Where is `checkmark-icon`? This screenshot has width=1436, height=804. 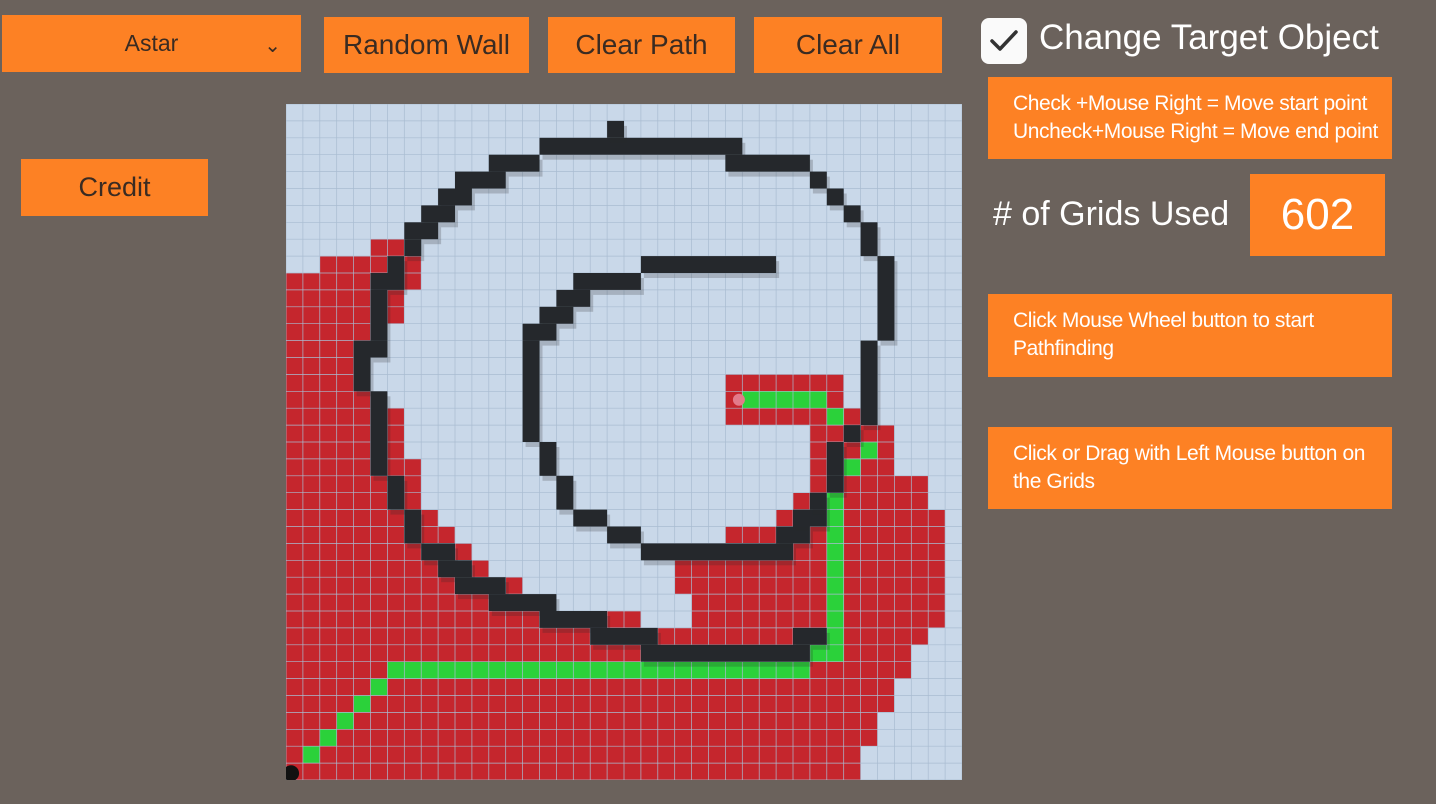
checkmark-icon is located at coordinates (1004, 40).